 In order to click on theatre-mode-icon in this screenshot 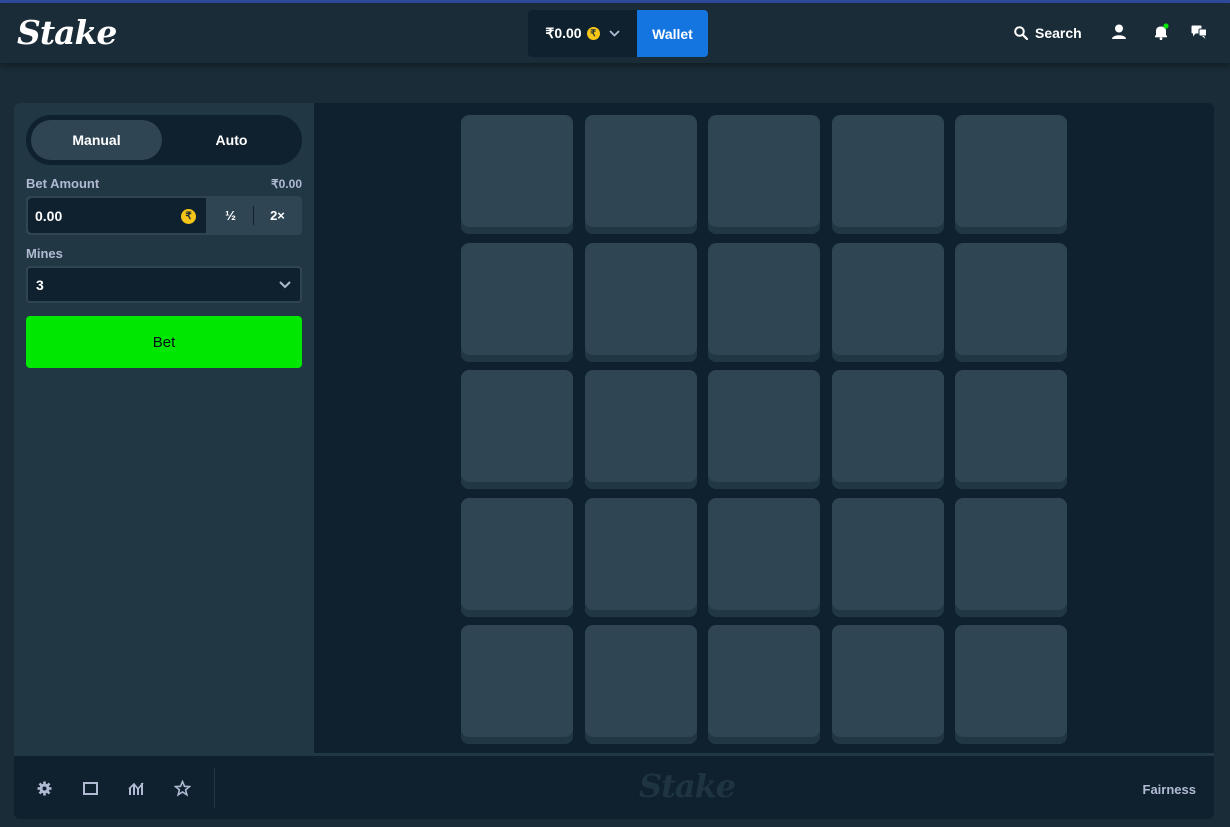, I will do `click(90, 788)`.